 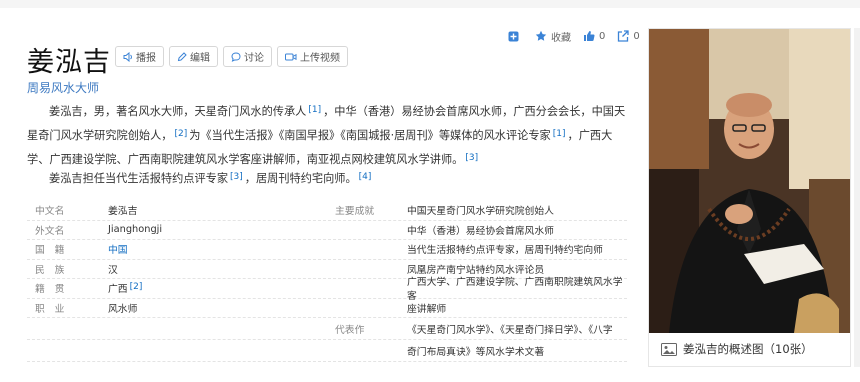 I want to click on plus-square-icon, so click(x=513, y=36).